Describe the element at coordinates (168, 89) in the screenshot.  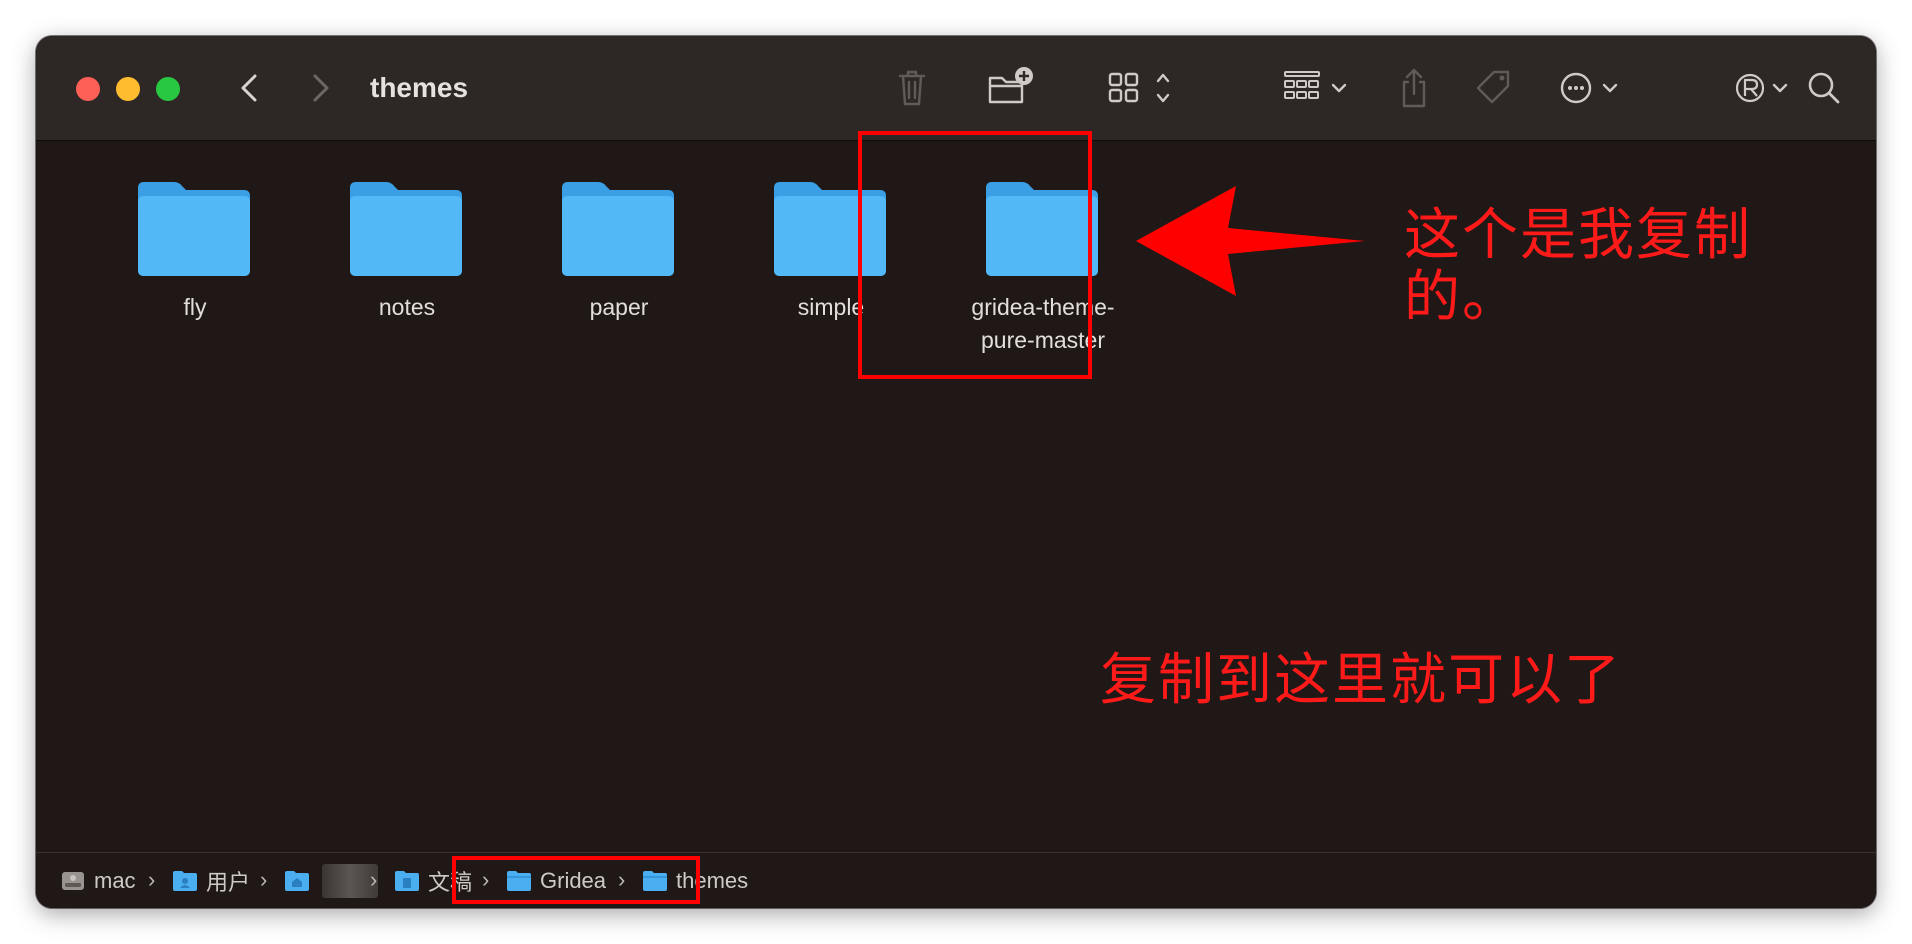
I see `zoom-window-button` at that location.